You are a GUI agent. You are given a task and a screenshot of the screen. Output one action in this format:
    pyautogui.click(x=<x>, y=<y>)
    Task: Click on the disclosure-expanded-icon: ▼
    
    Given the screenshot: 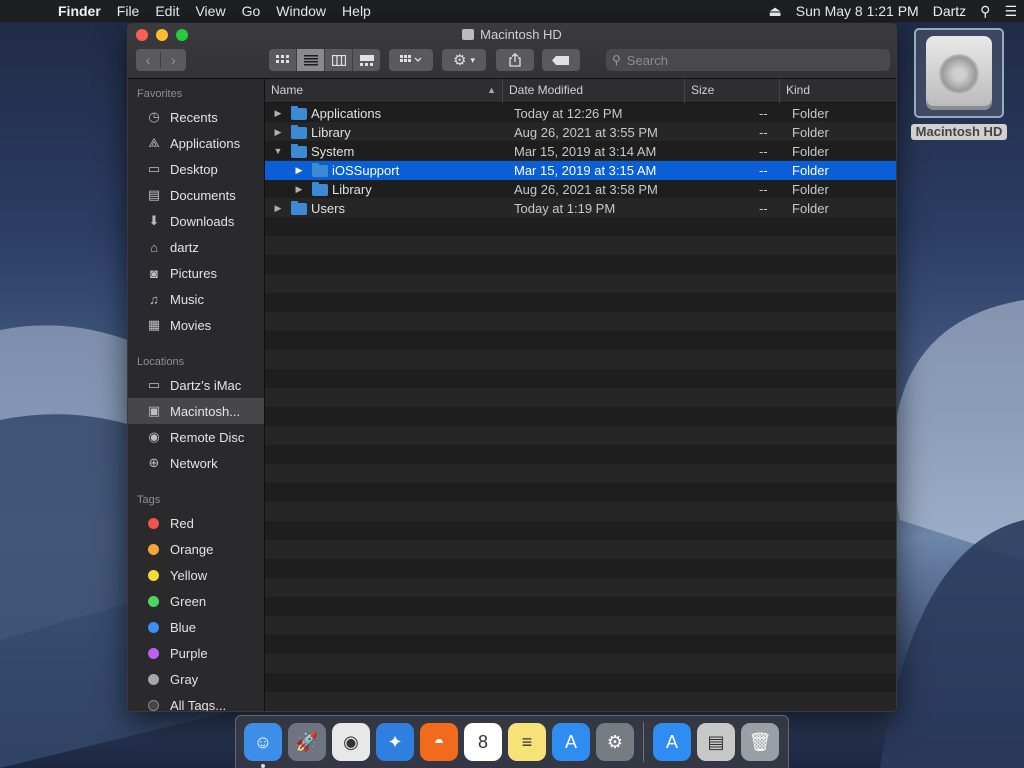 What is the action you would take?
    pyautogui.click(x=278, y=151)
    